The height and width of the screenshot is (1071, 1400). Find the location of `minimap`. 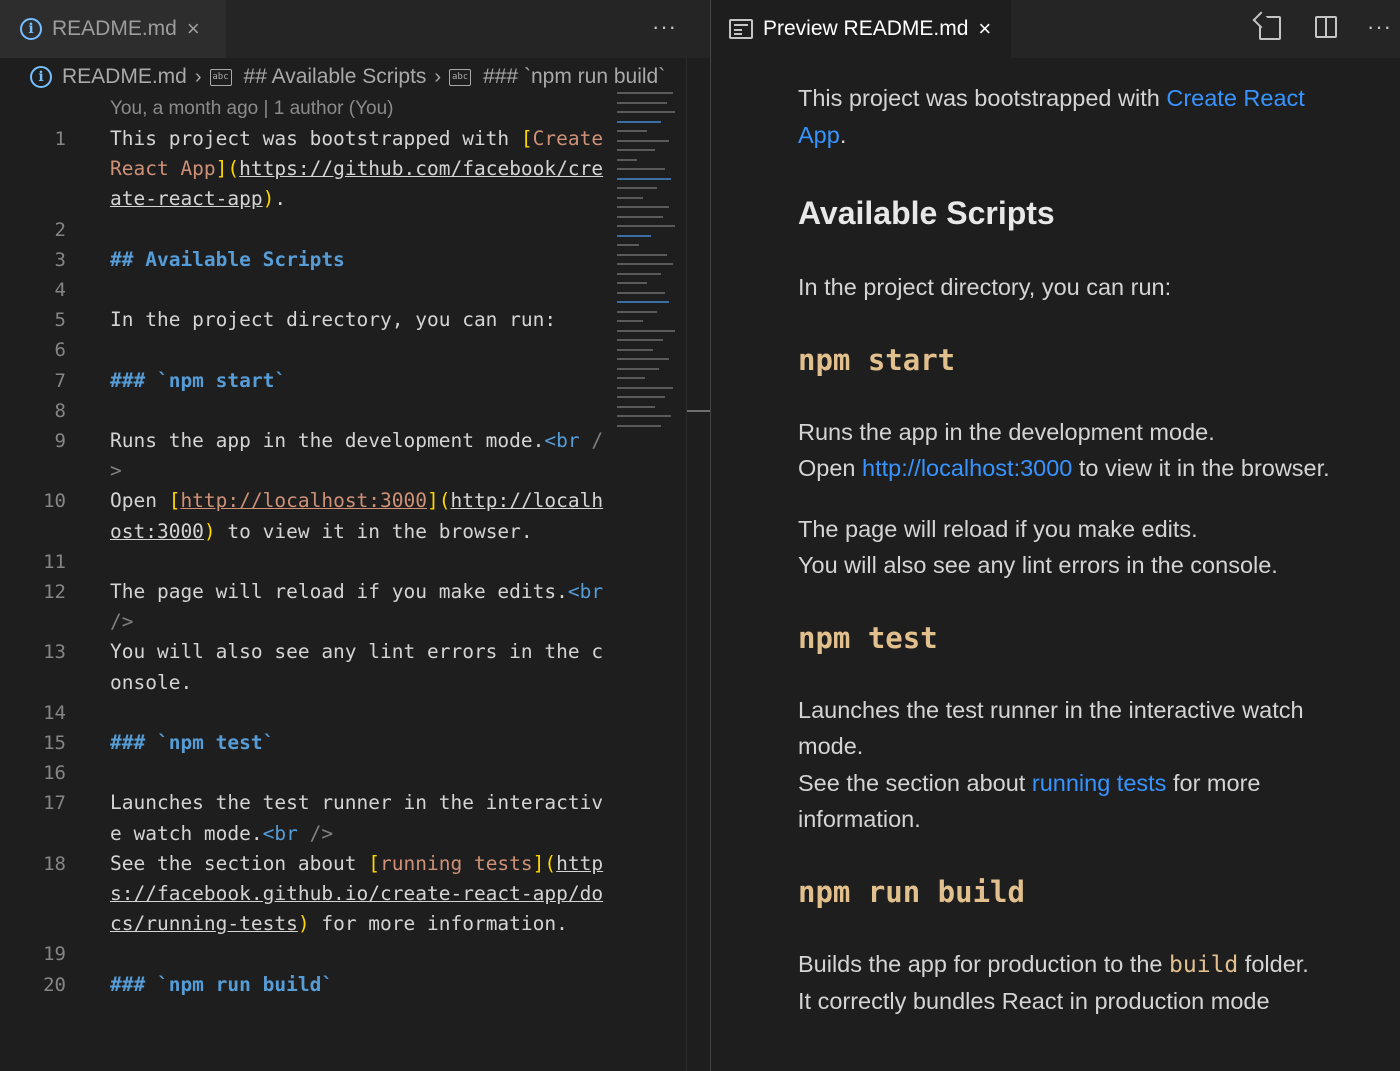

minimap is located at coordinates (649, 267).